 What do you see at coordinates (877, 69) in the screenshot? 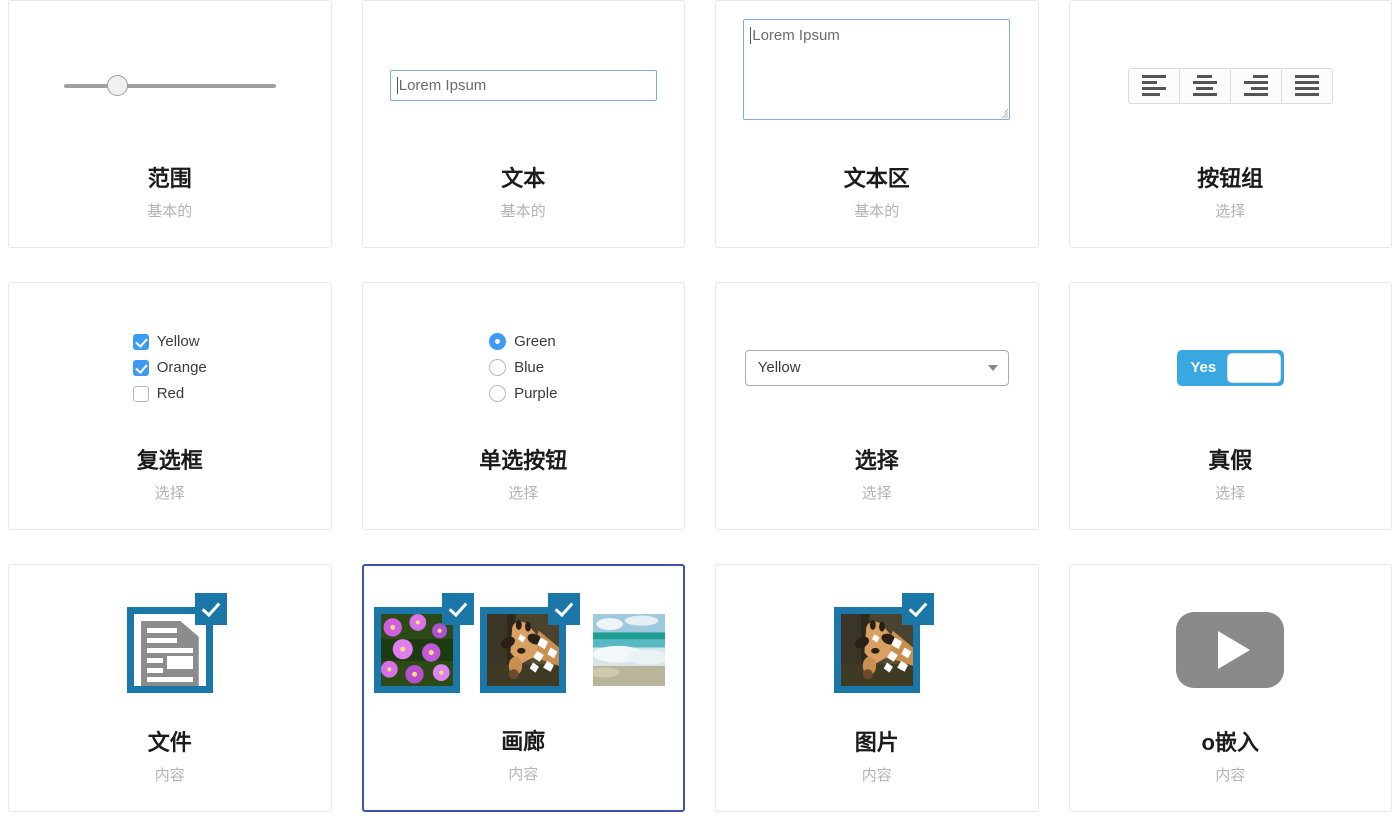
I see `textarea-input: Lorem Ipsum` at bounding box center [877, 69].